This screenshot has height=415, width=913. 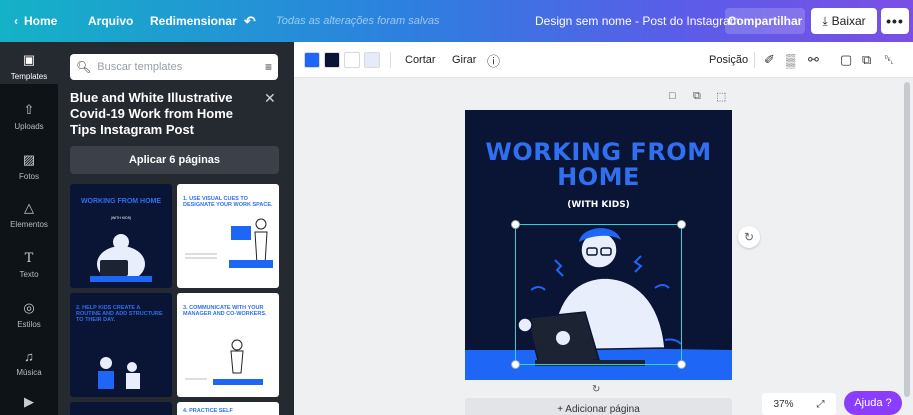 I want to click on rail-item-photos: ▨ Fotos, so click(x=29, y=165).